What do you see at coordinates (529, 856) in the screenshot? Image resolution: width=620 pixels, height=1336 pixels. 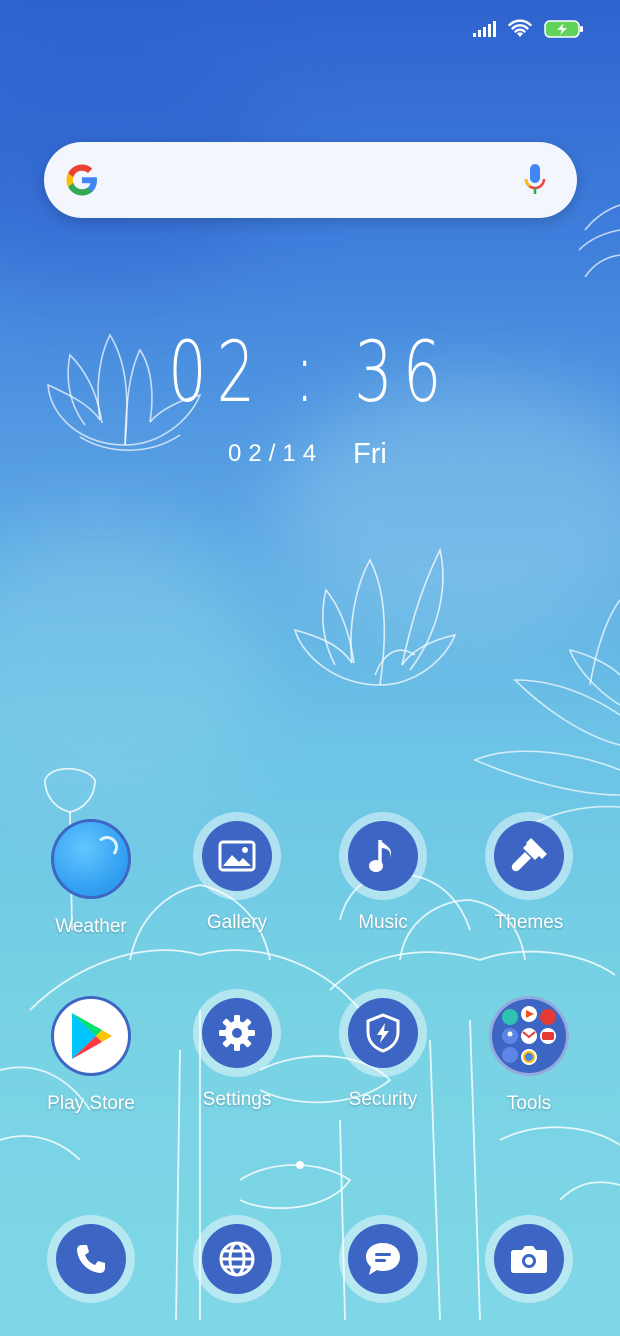 I see `paintbrush-icon` at bounding box center [529, 856].